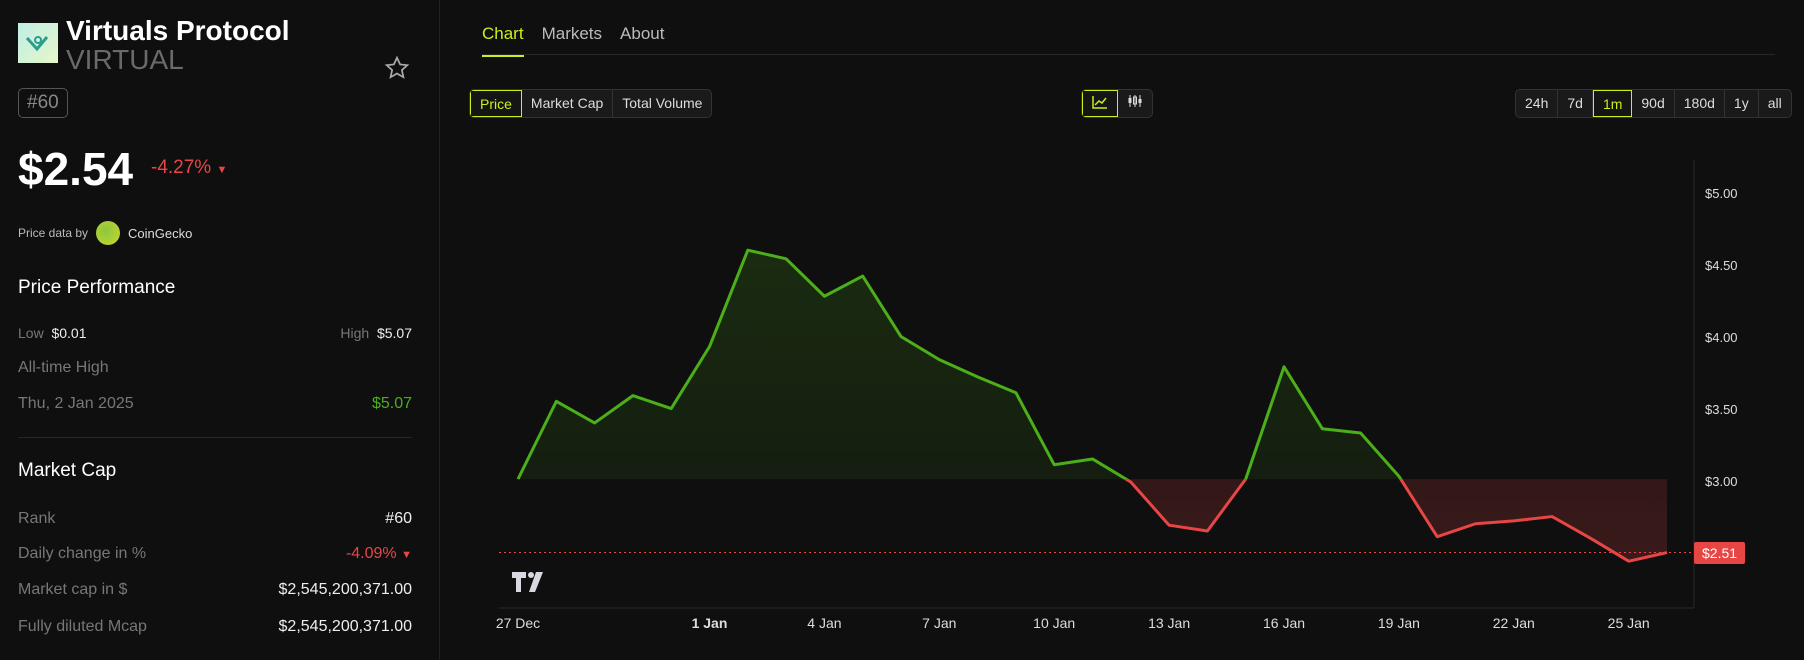 The image size is (1804, 660). Describe the element at coordinates (1720, 552) in the screenshot. I see `current-price-tag: $2.51` at that location.